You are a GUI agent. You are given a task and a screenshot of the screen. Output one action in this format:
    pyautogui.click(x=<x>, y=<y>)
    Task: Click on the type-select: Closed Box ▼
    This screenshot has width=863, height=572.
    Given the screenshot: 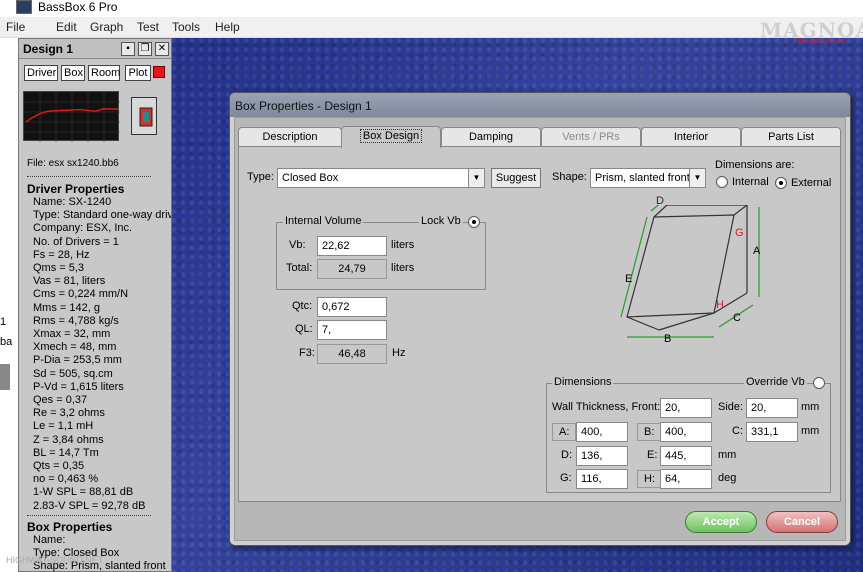 What is the action you would take?
    pyautogui.click(x=381, y=178)
    